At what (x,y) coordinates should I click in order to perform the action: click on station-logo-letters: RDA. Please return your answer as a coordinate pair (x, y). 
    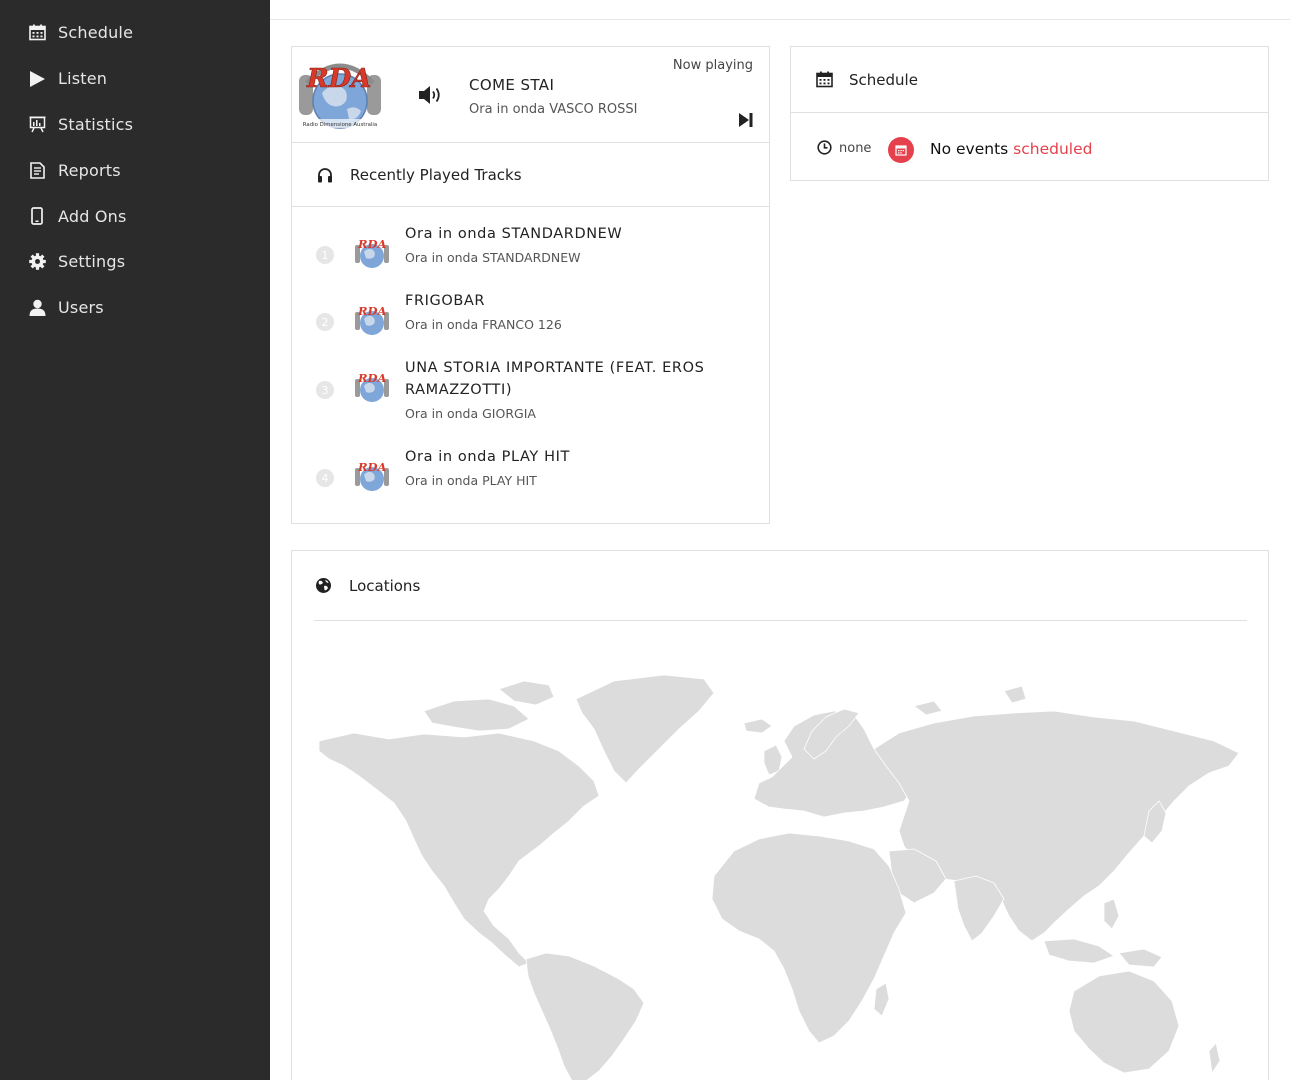
    Looking at the image, I should click on (338, 79).